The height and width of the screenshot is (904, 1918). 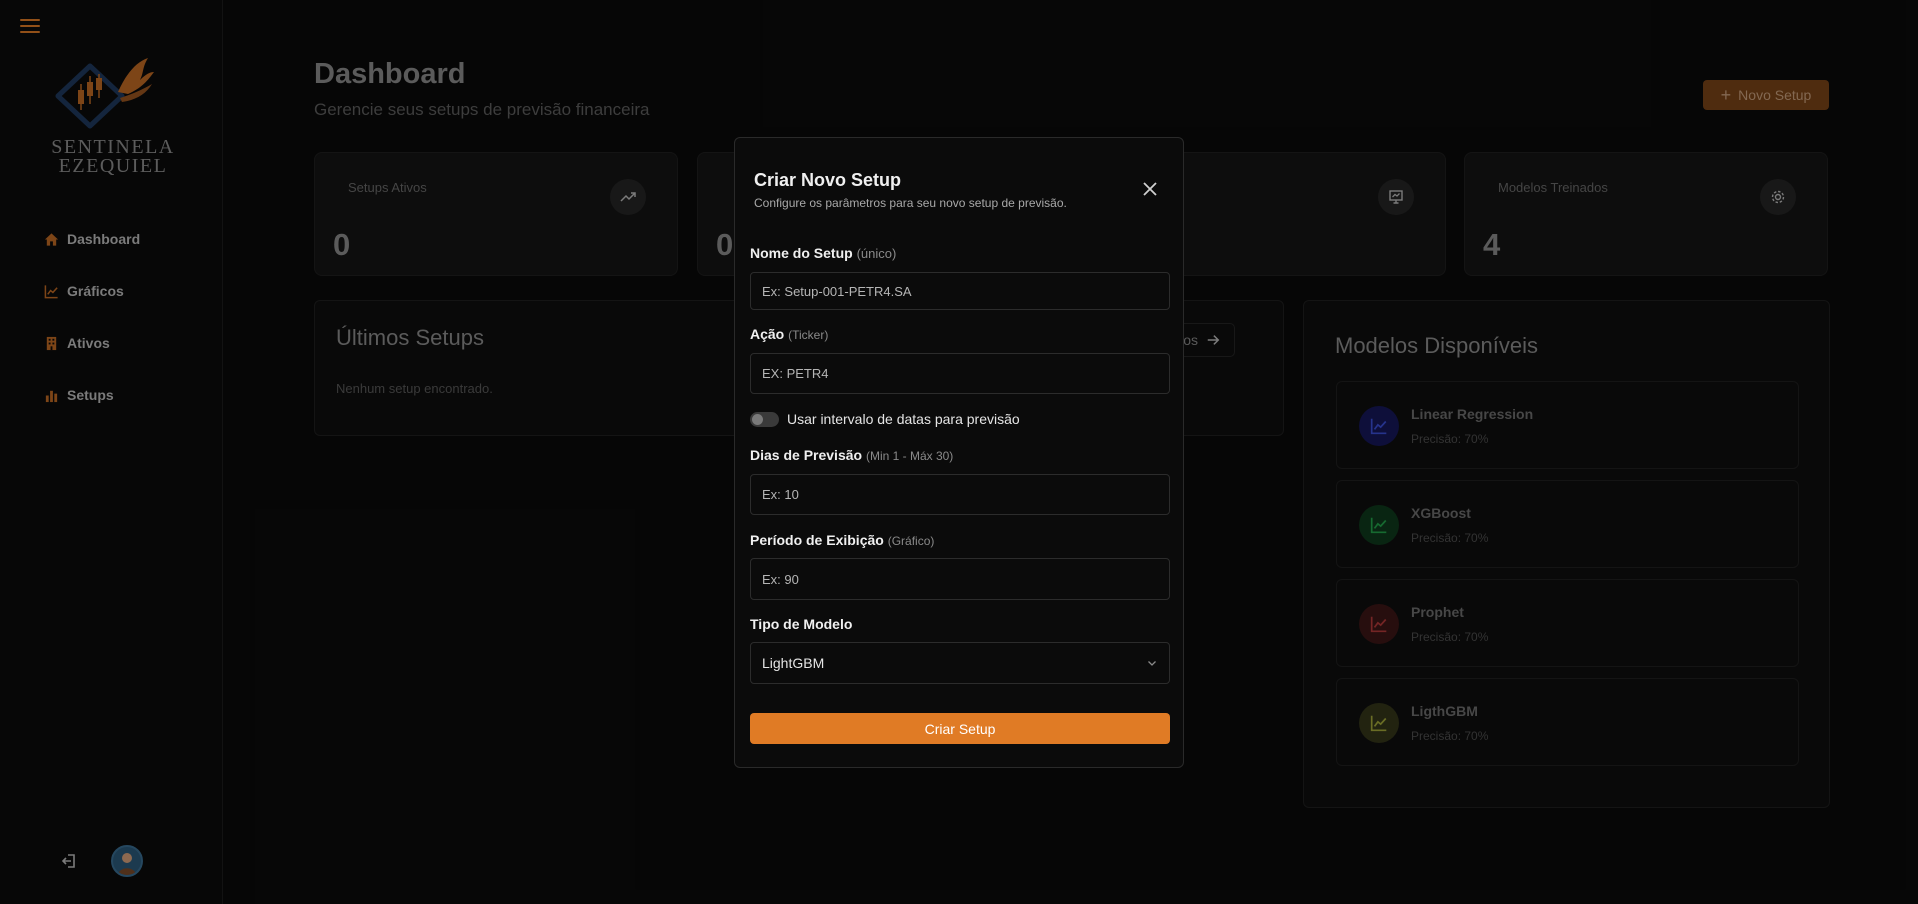 What do you see at coordinates (808, 335) in the screenshot?
I see `ticker-hint: (Ticker)` at bounding box center [808, 335].